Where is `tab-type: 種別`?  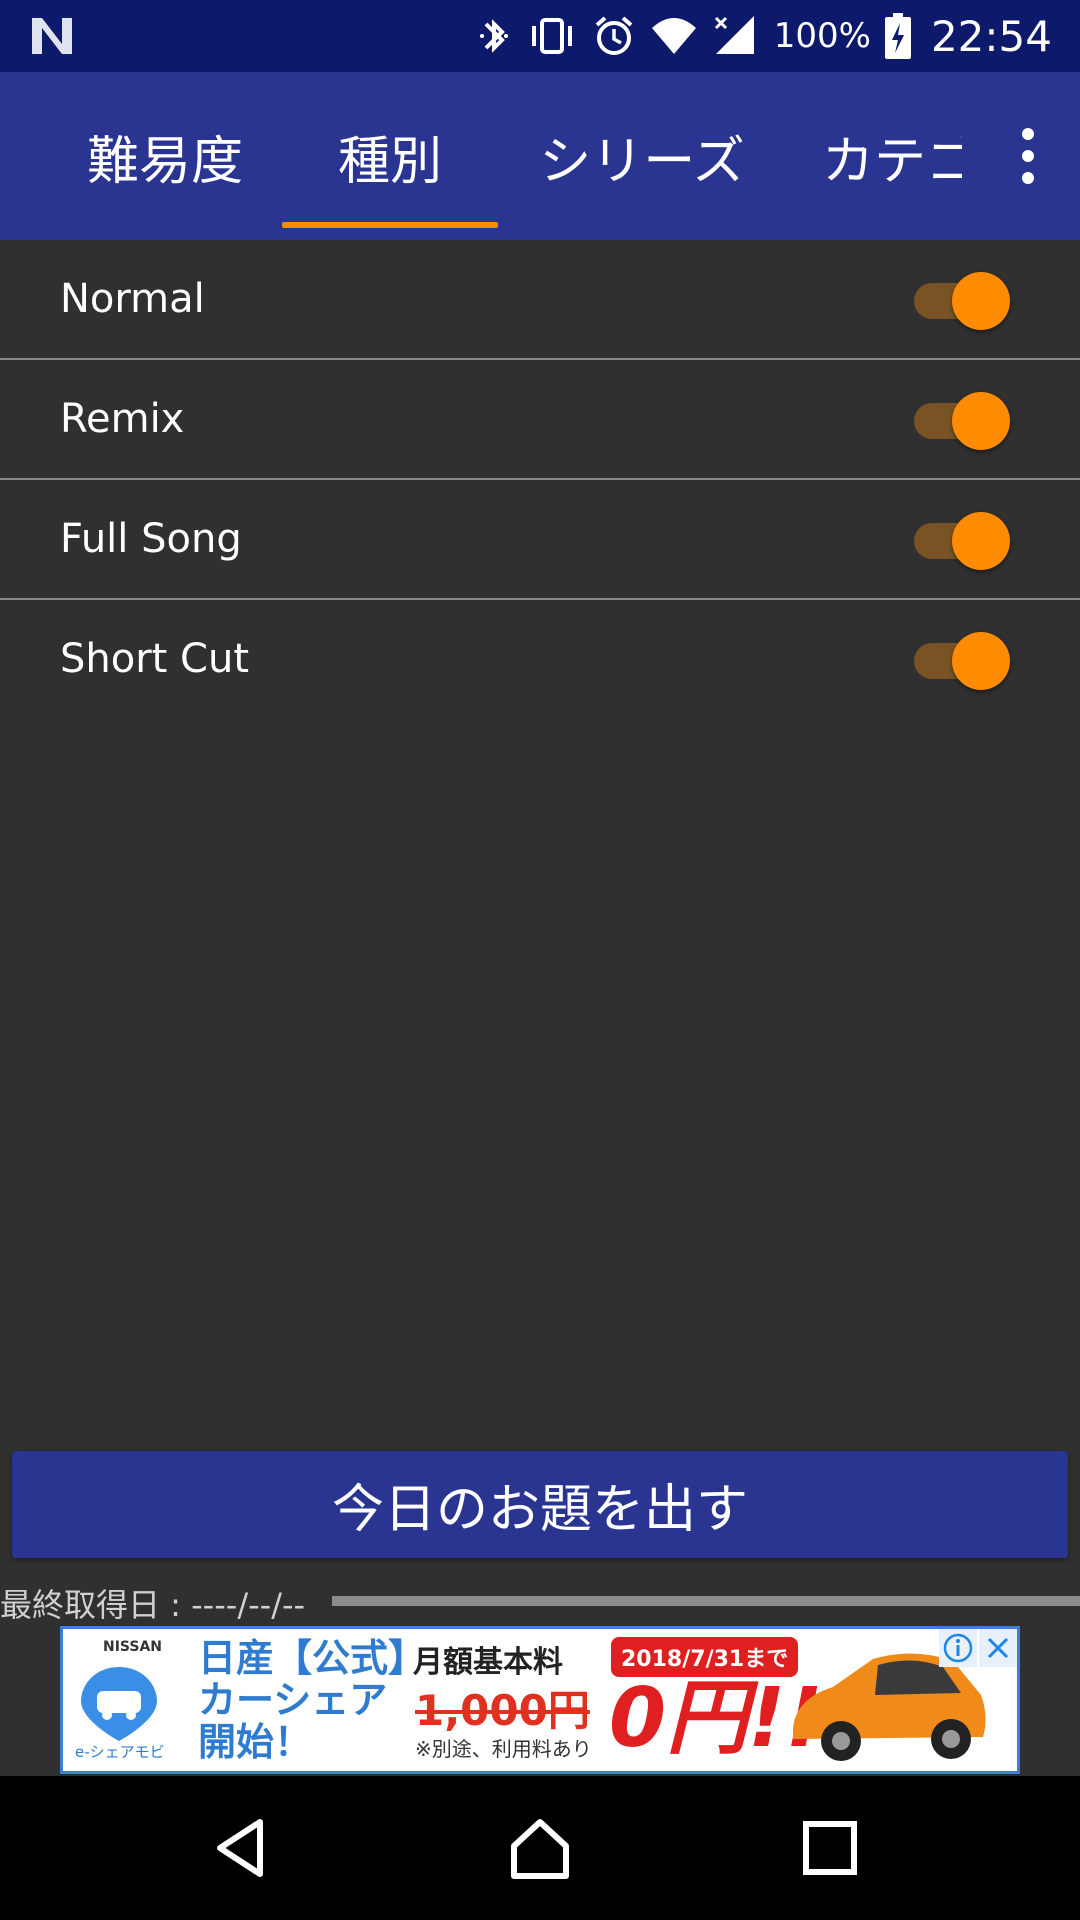 tab-type: 種別 is located at coordinates (390, 156).